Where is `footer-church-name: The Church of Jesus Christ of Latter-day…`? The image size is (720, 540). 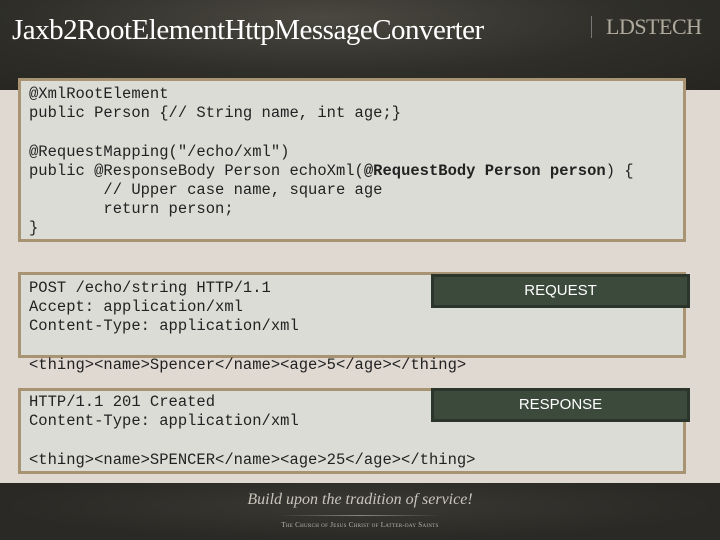
footer-church-name: The Church of Jesus Christ of Latter-day… is located at coordinates (360, 525).